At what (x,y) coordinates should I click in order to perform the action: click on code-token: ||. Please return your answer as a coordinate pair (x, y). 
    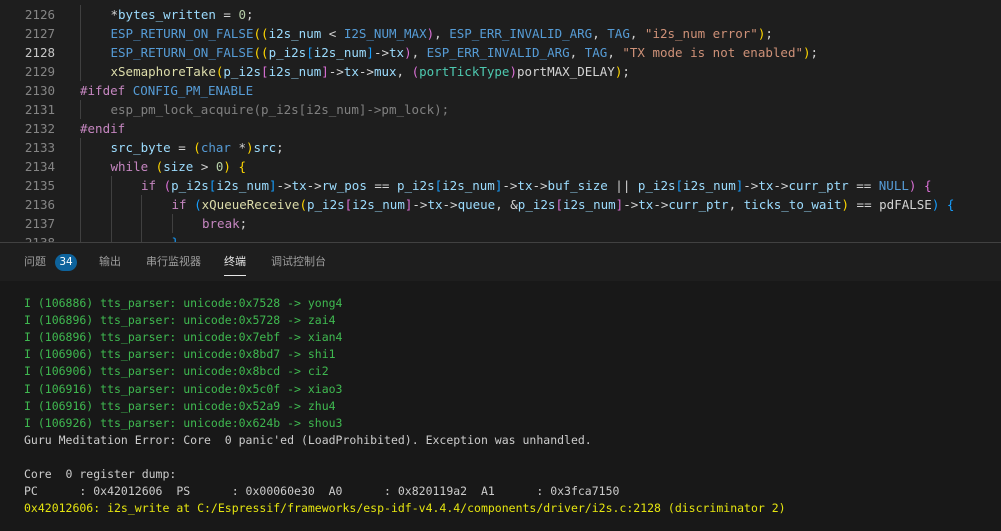
    Looking at the image, I should click on (622, 185).